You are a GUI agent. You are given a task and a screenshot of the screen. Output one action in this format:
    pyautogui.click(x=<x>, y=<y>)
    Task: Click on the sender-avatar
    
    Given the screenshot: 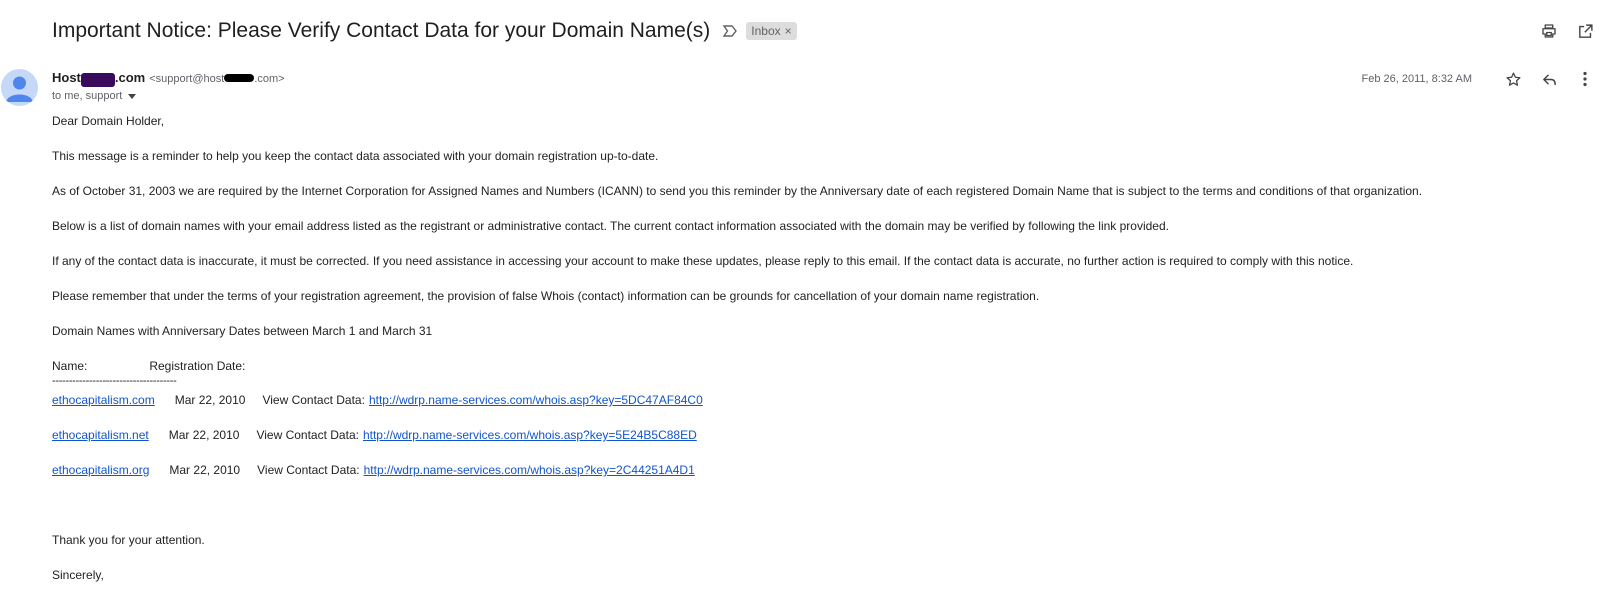 What is the action you would take?
    pyautogui.click(x=19, y=87)
    